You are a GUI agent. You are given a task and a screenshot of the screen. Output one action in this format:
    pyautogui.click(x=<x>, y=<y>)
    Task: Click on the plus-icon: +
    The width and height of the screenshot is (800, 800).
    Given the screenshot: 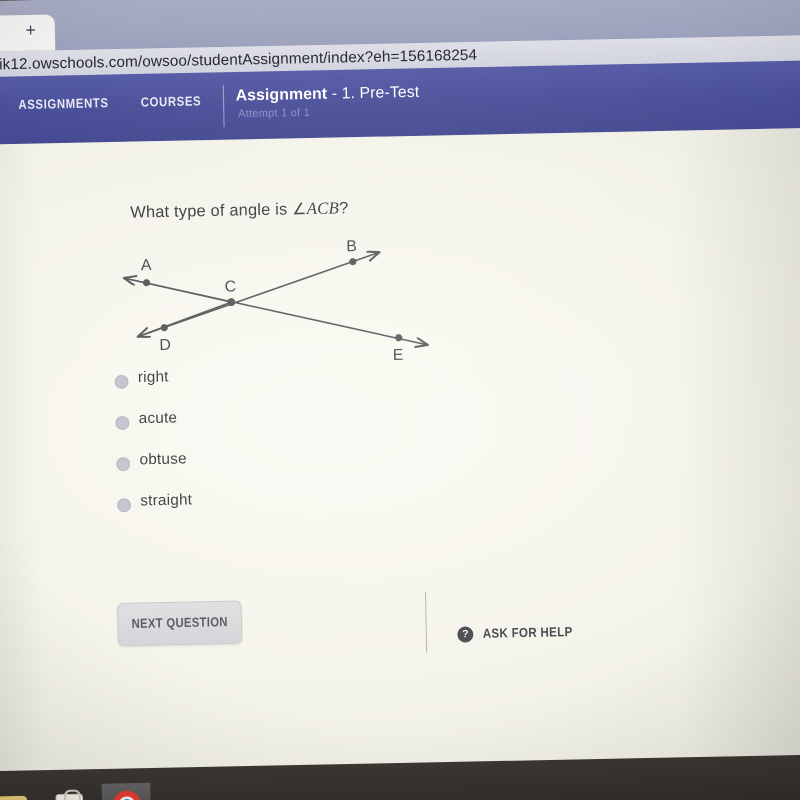 What is the action you would take?
    pyautogui.click(x=30, y=30)
    